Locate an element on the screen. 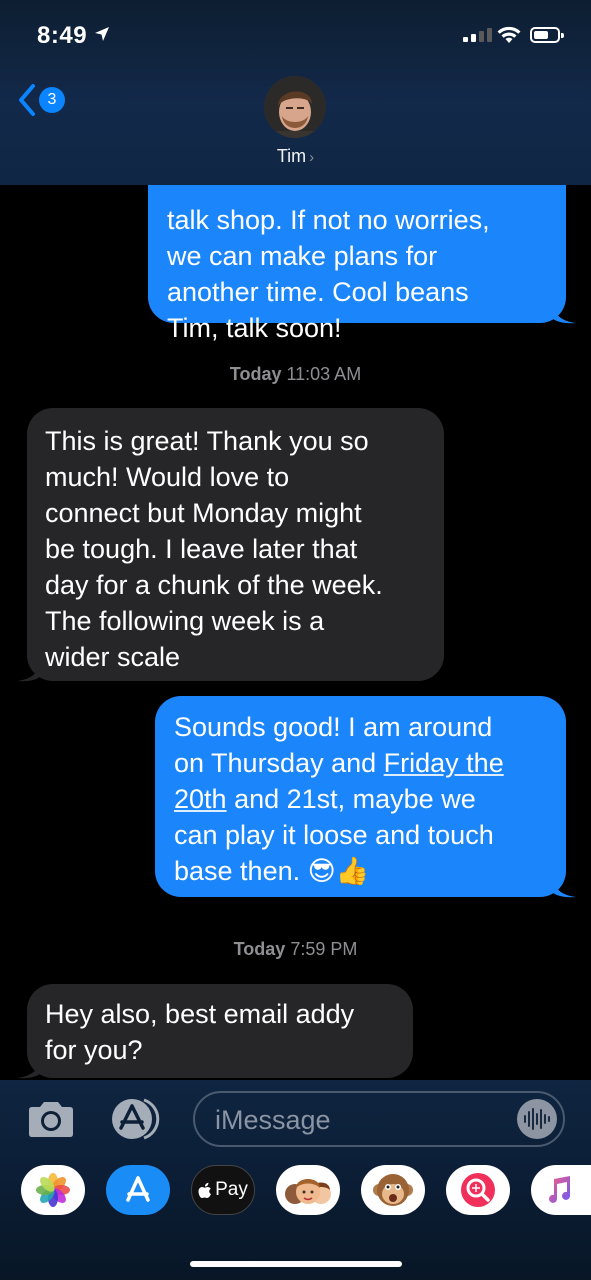  message-line: can play it loose and touch is located at coordinates (334, 835).